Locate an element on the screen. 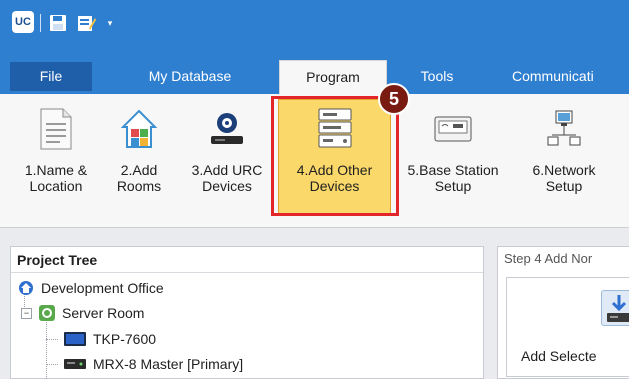  step-number-badge: 5 is located at coordinates (394, 99).